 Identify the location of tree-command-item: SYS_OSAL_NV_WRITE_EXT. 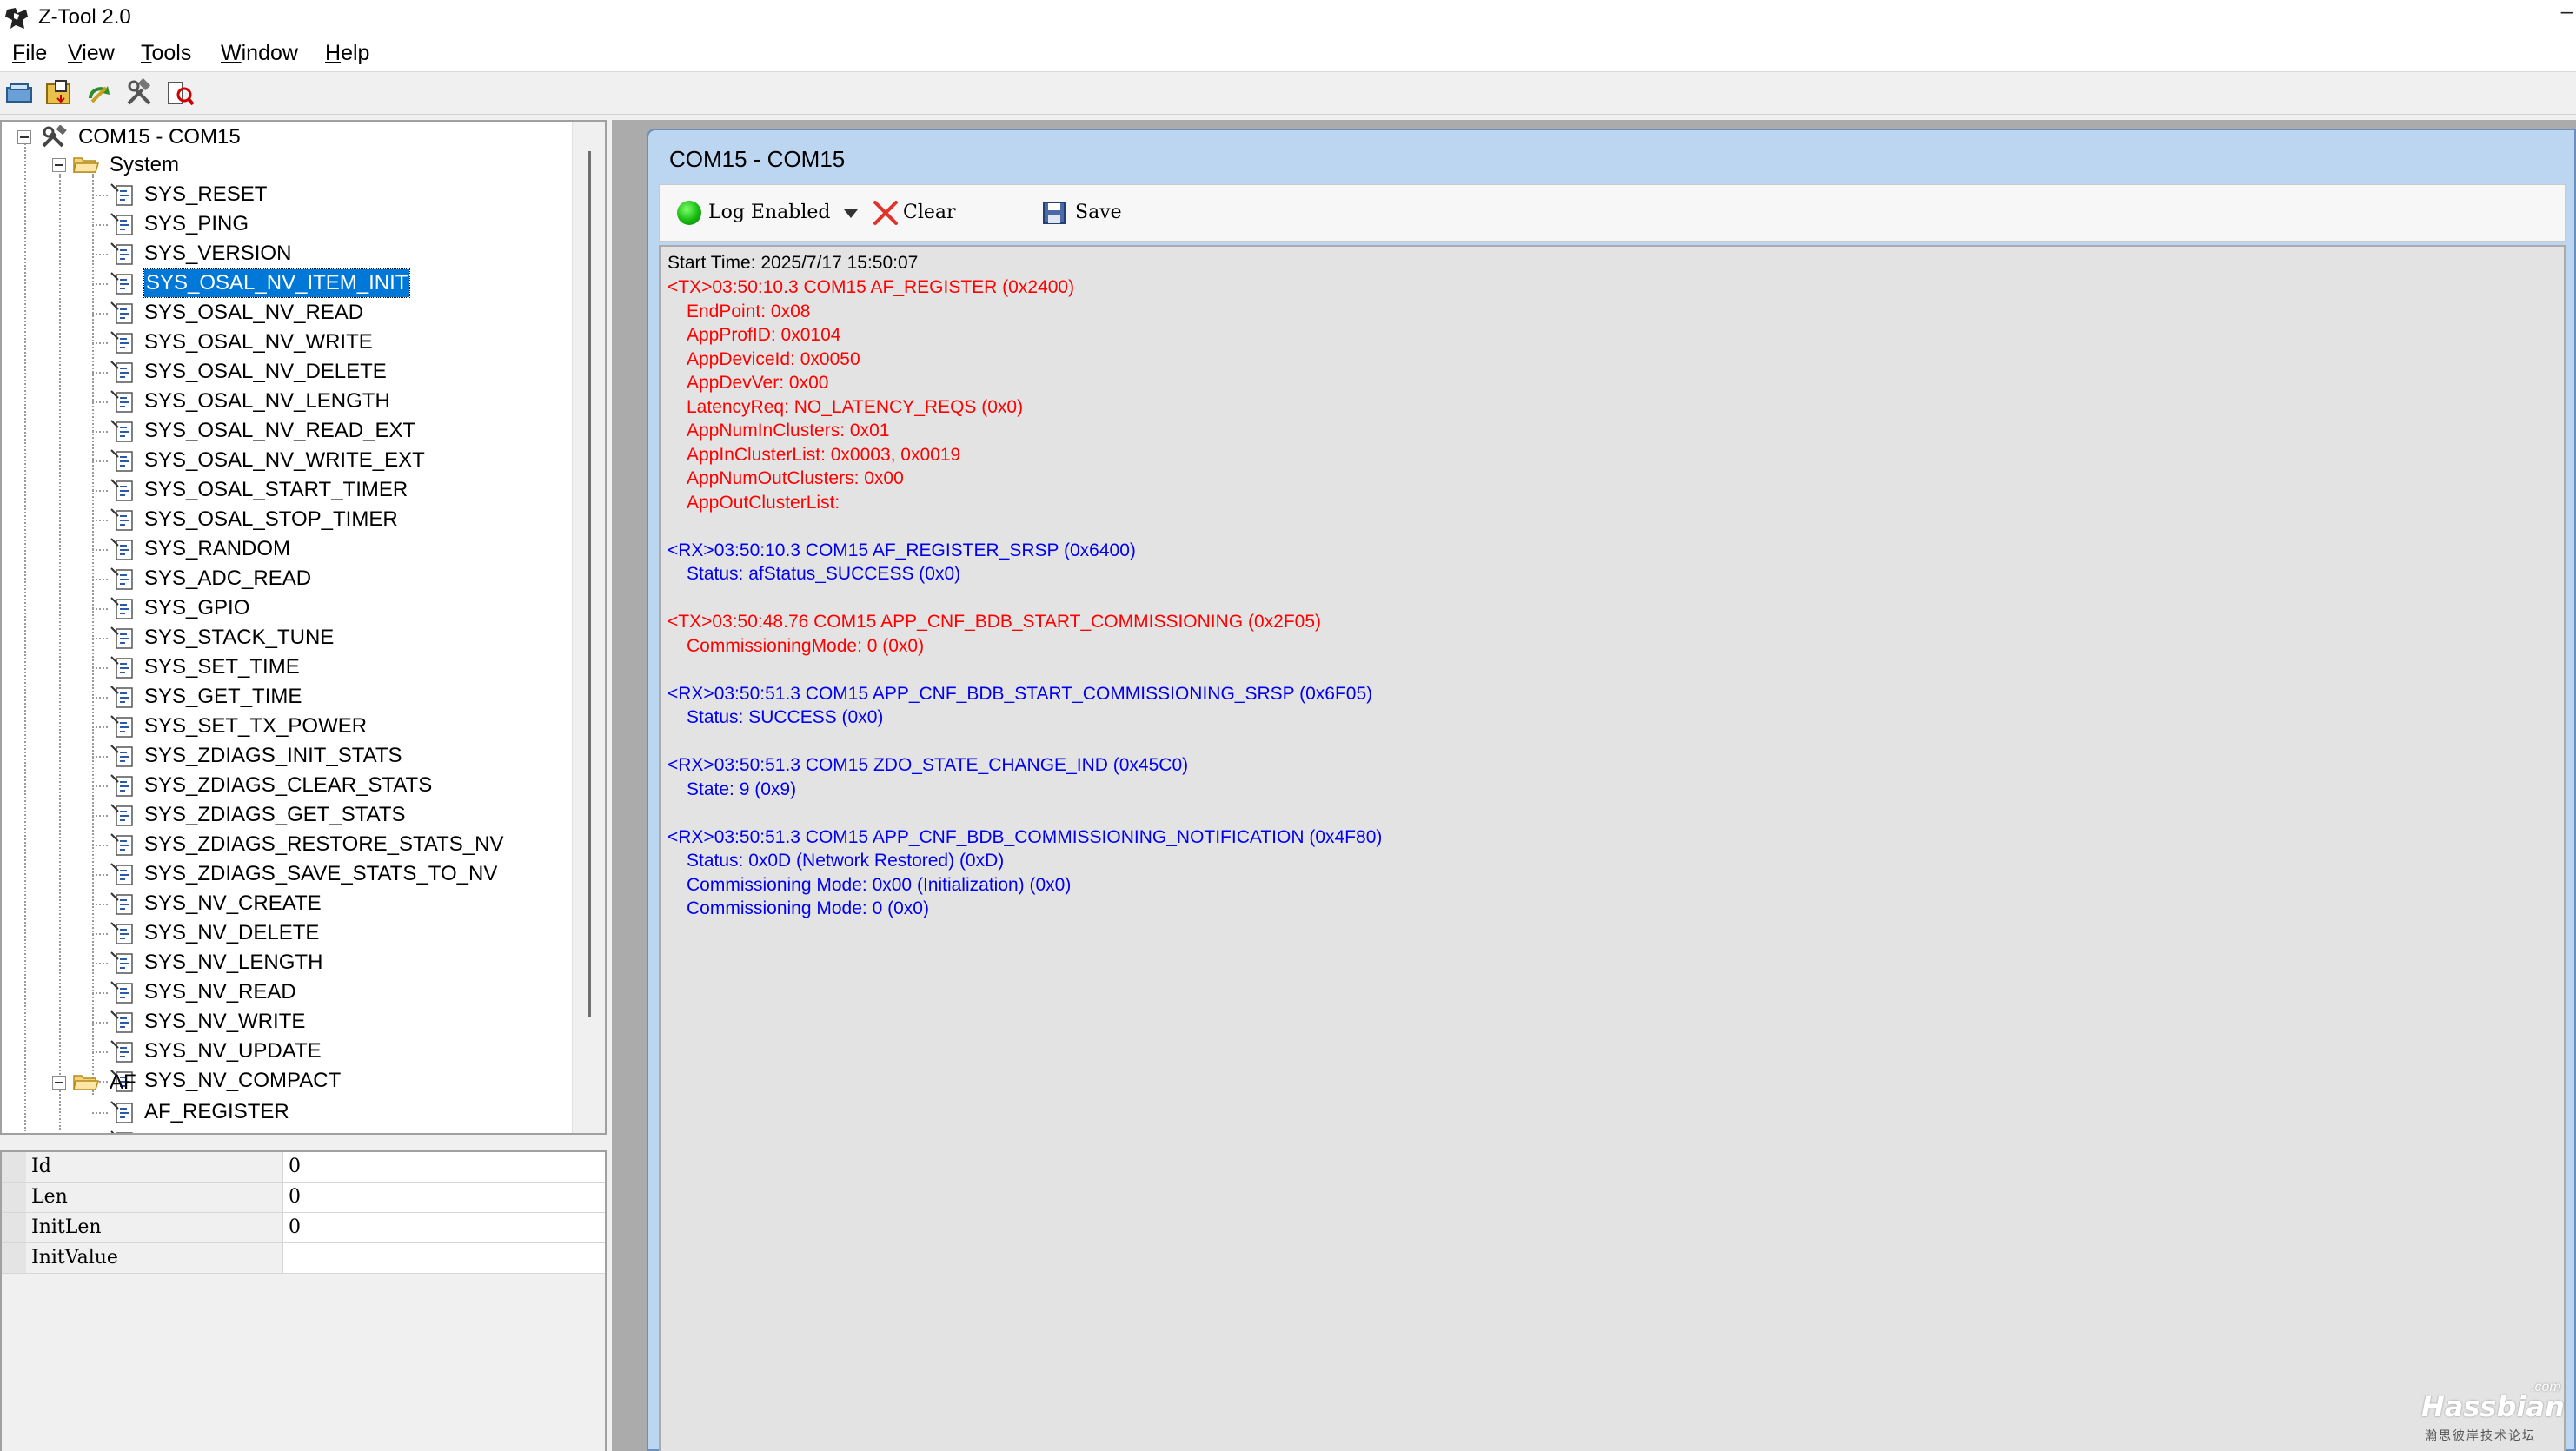
(326, 460).